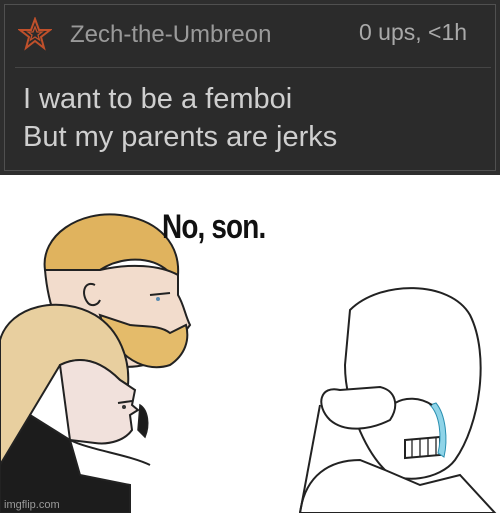 This screenshot has height=513, width=500. I want to click on comment-text-line-2: But my parents are jerks, so click(180, 137).